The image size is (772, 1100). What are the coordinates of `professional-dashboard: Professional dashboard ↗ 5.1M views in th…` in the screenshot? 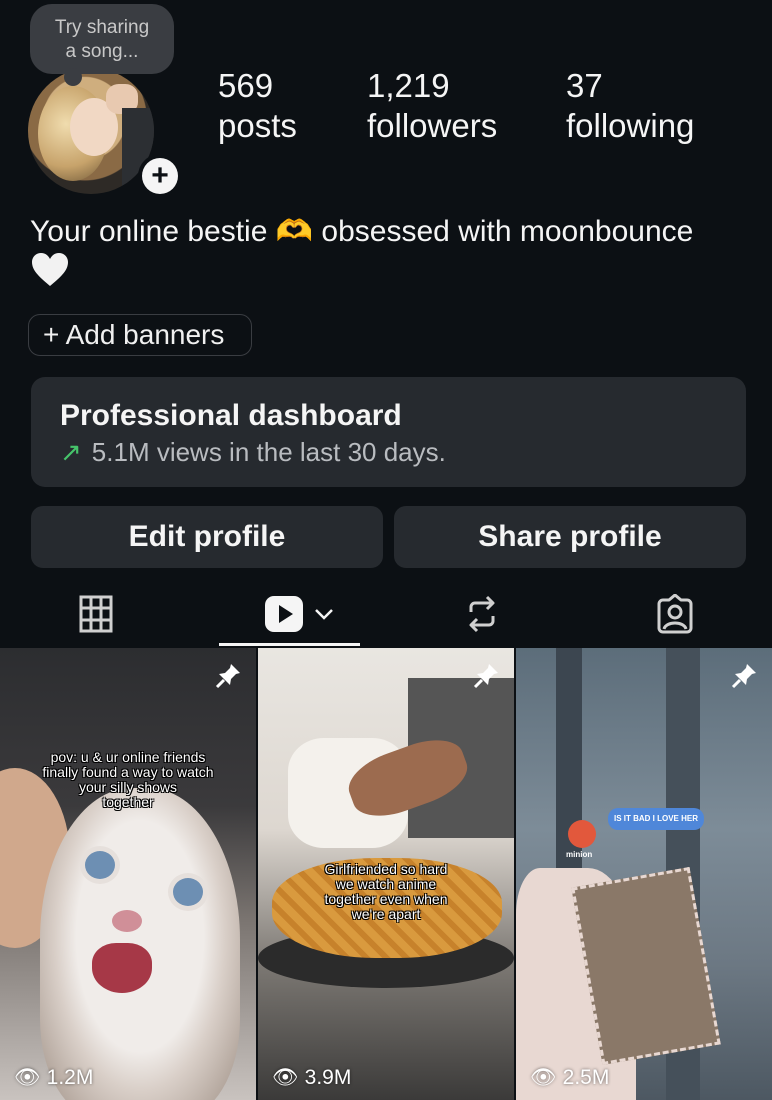 It's located at (388, 432).